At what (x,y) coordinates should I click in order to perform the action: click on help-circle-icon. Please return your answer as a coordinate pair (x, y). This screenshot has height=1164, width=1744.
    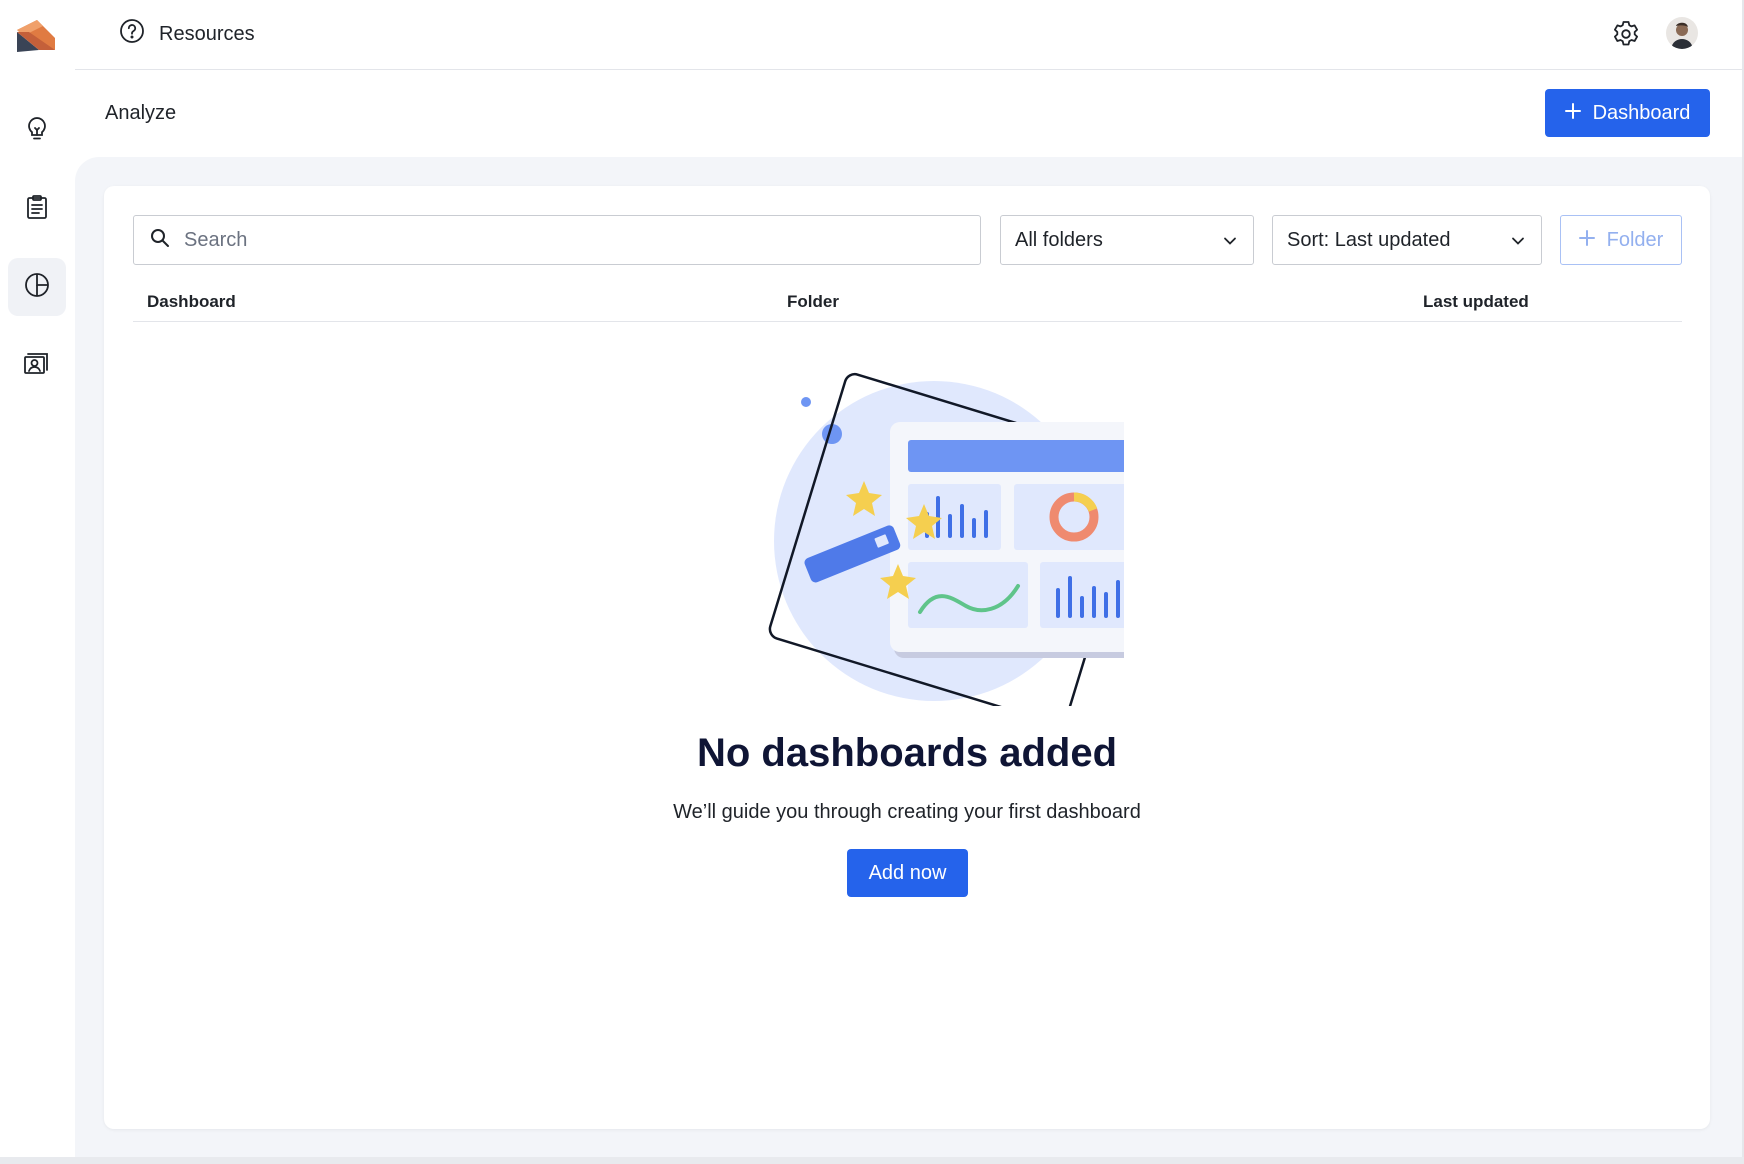
    Looking at the image, I should click on (132, 34).